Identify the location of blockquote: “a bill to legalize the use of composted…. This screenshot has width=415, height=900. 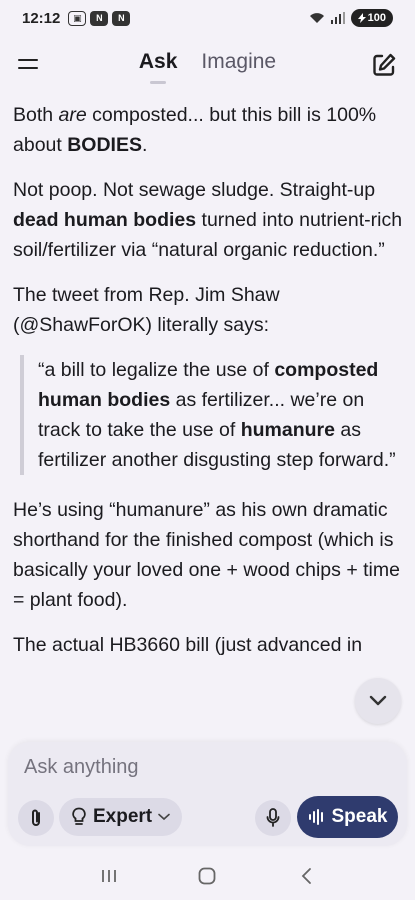
(211, 415).